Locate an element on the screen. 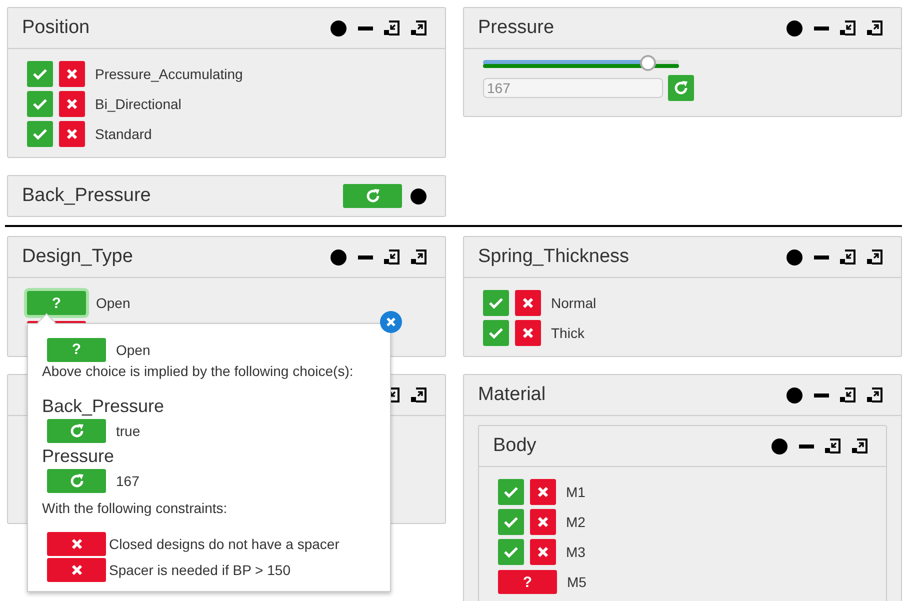  cause-value: true is located at coordinates (128, 430).